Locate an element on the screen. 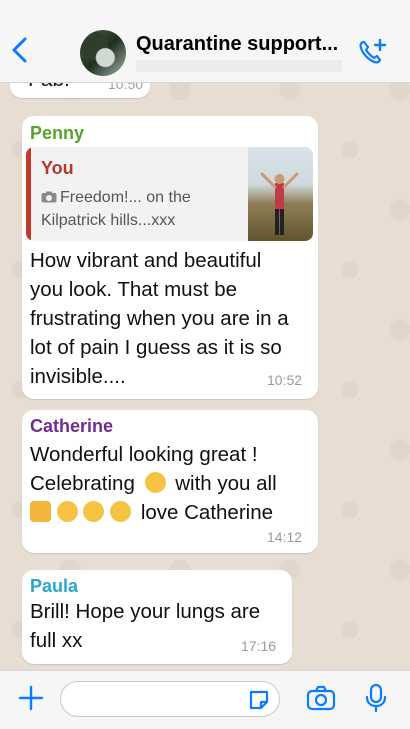  message-line: Celebrating with you all is located at coordinates (172, 483).